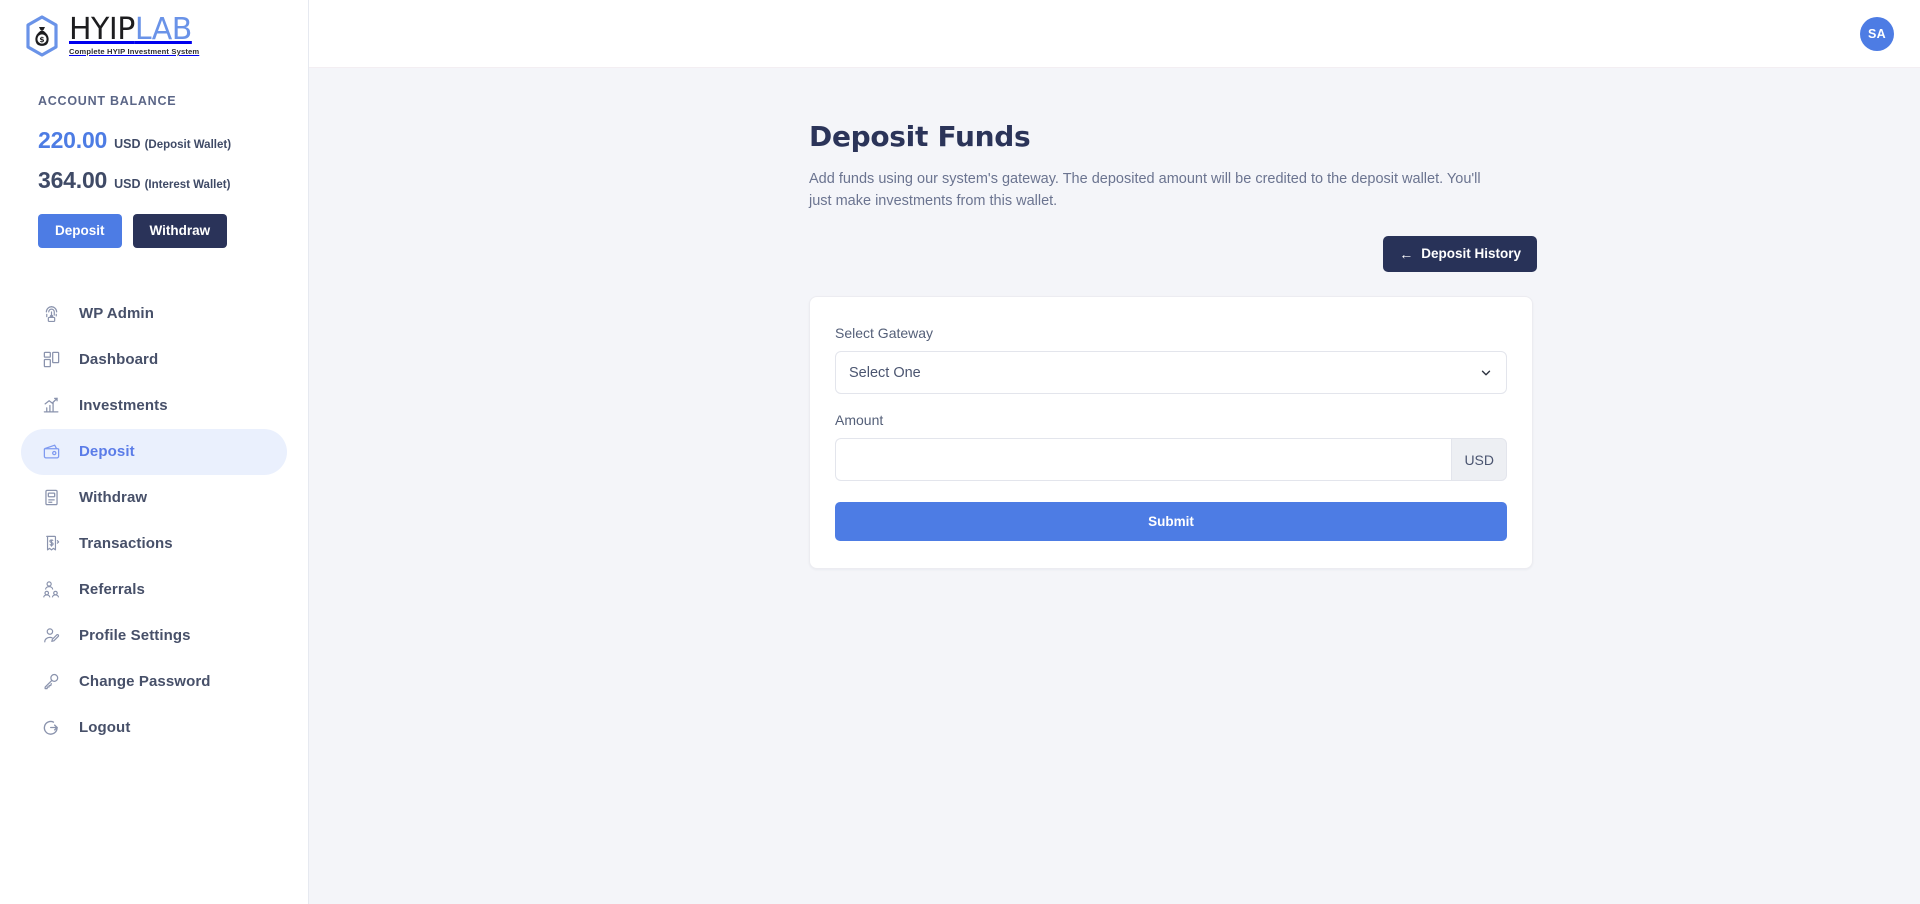  Describe the element at coordinates (884, 333) in the screenshot. I see `gateway-label: Select Gateway` at that location.